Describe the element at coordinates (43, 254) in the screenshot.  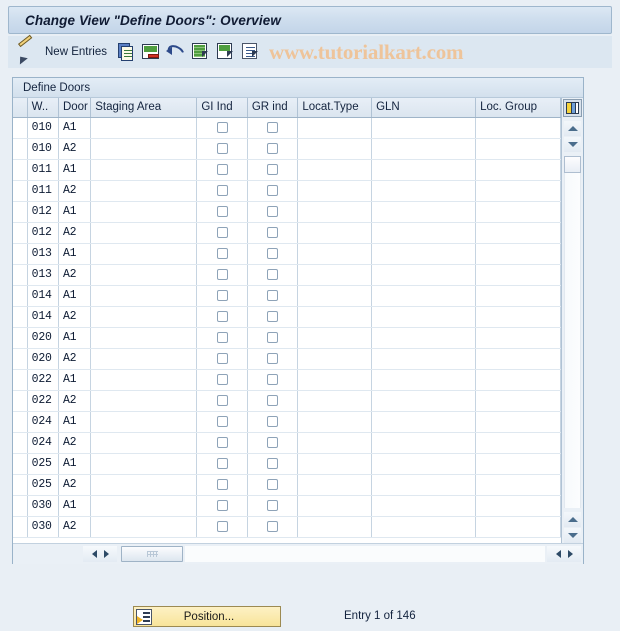
I see `cell-wh: 013` at that location.